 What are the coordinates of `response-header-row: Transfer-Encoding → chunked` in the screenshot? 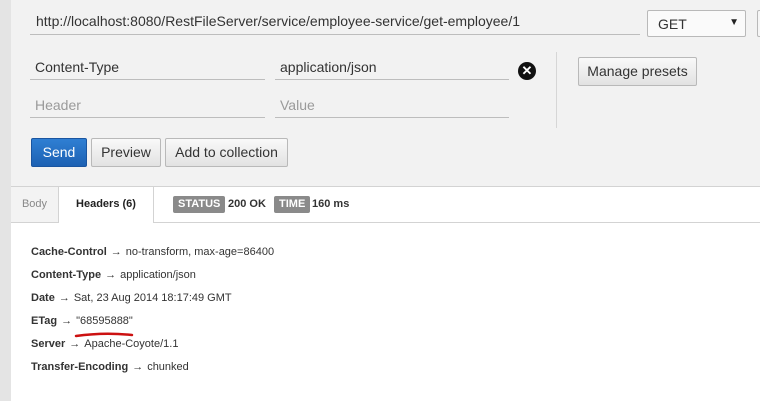 It's located at (110, 367).